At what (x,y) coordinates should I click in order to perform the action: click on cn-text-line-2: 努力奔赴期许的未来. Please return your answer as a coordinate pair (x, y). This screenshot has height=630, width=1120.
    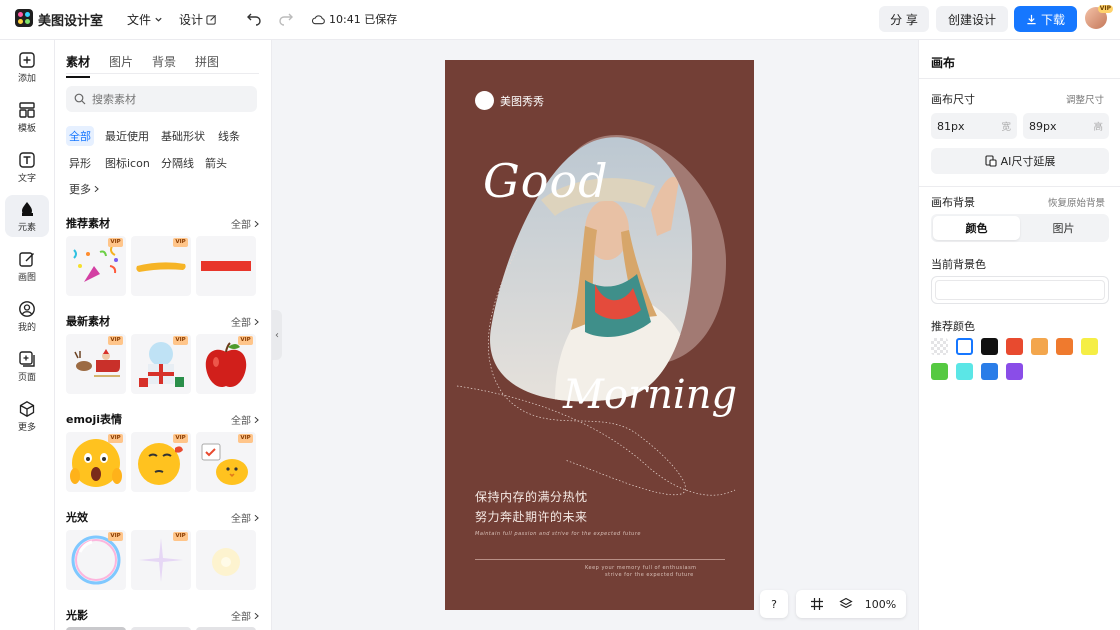
    Looking at the image, I should click on (531, 516).